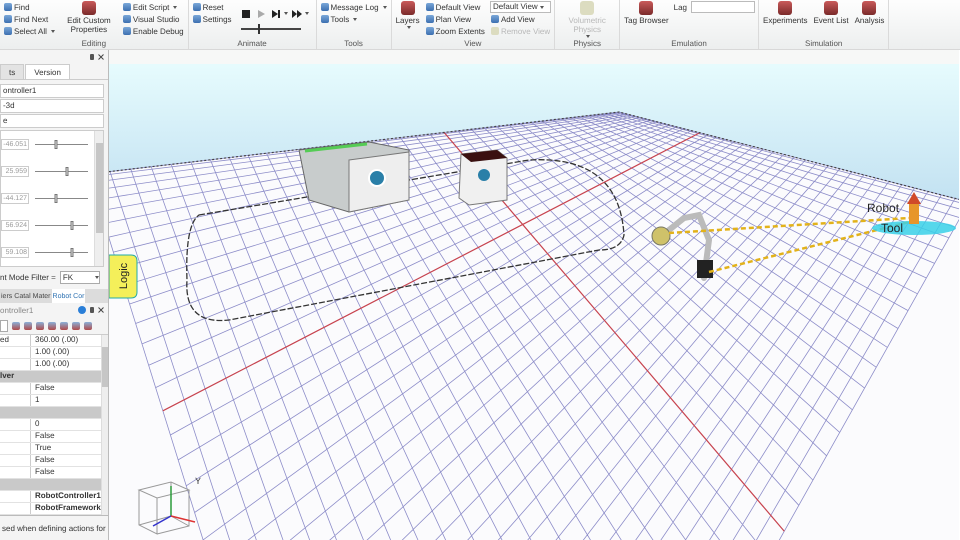 This screenshot has width=960, height=540. I want to click on ribbon-button: Tools, so click(354, 19).